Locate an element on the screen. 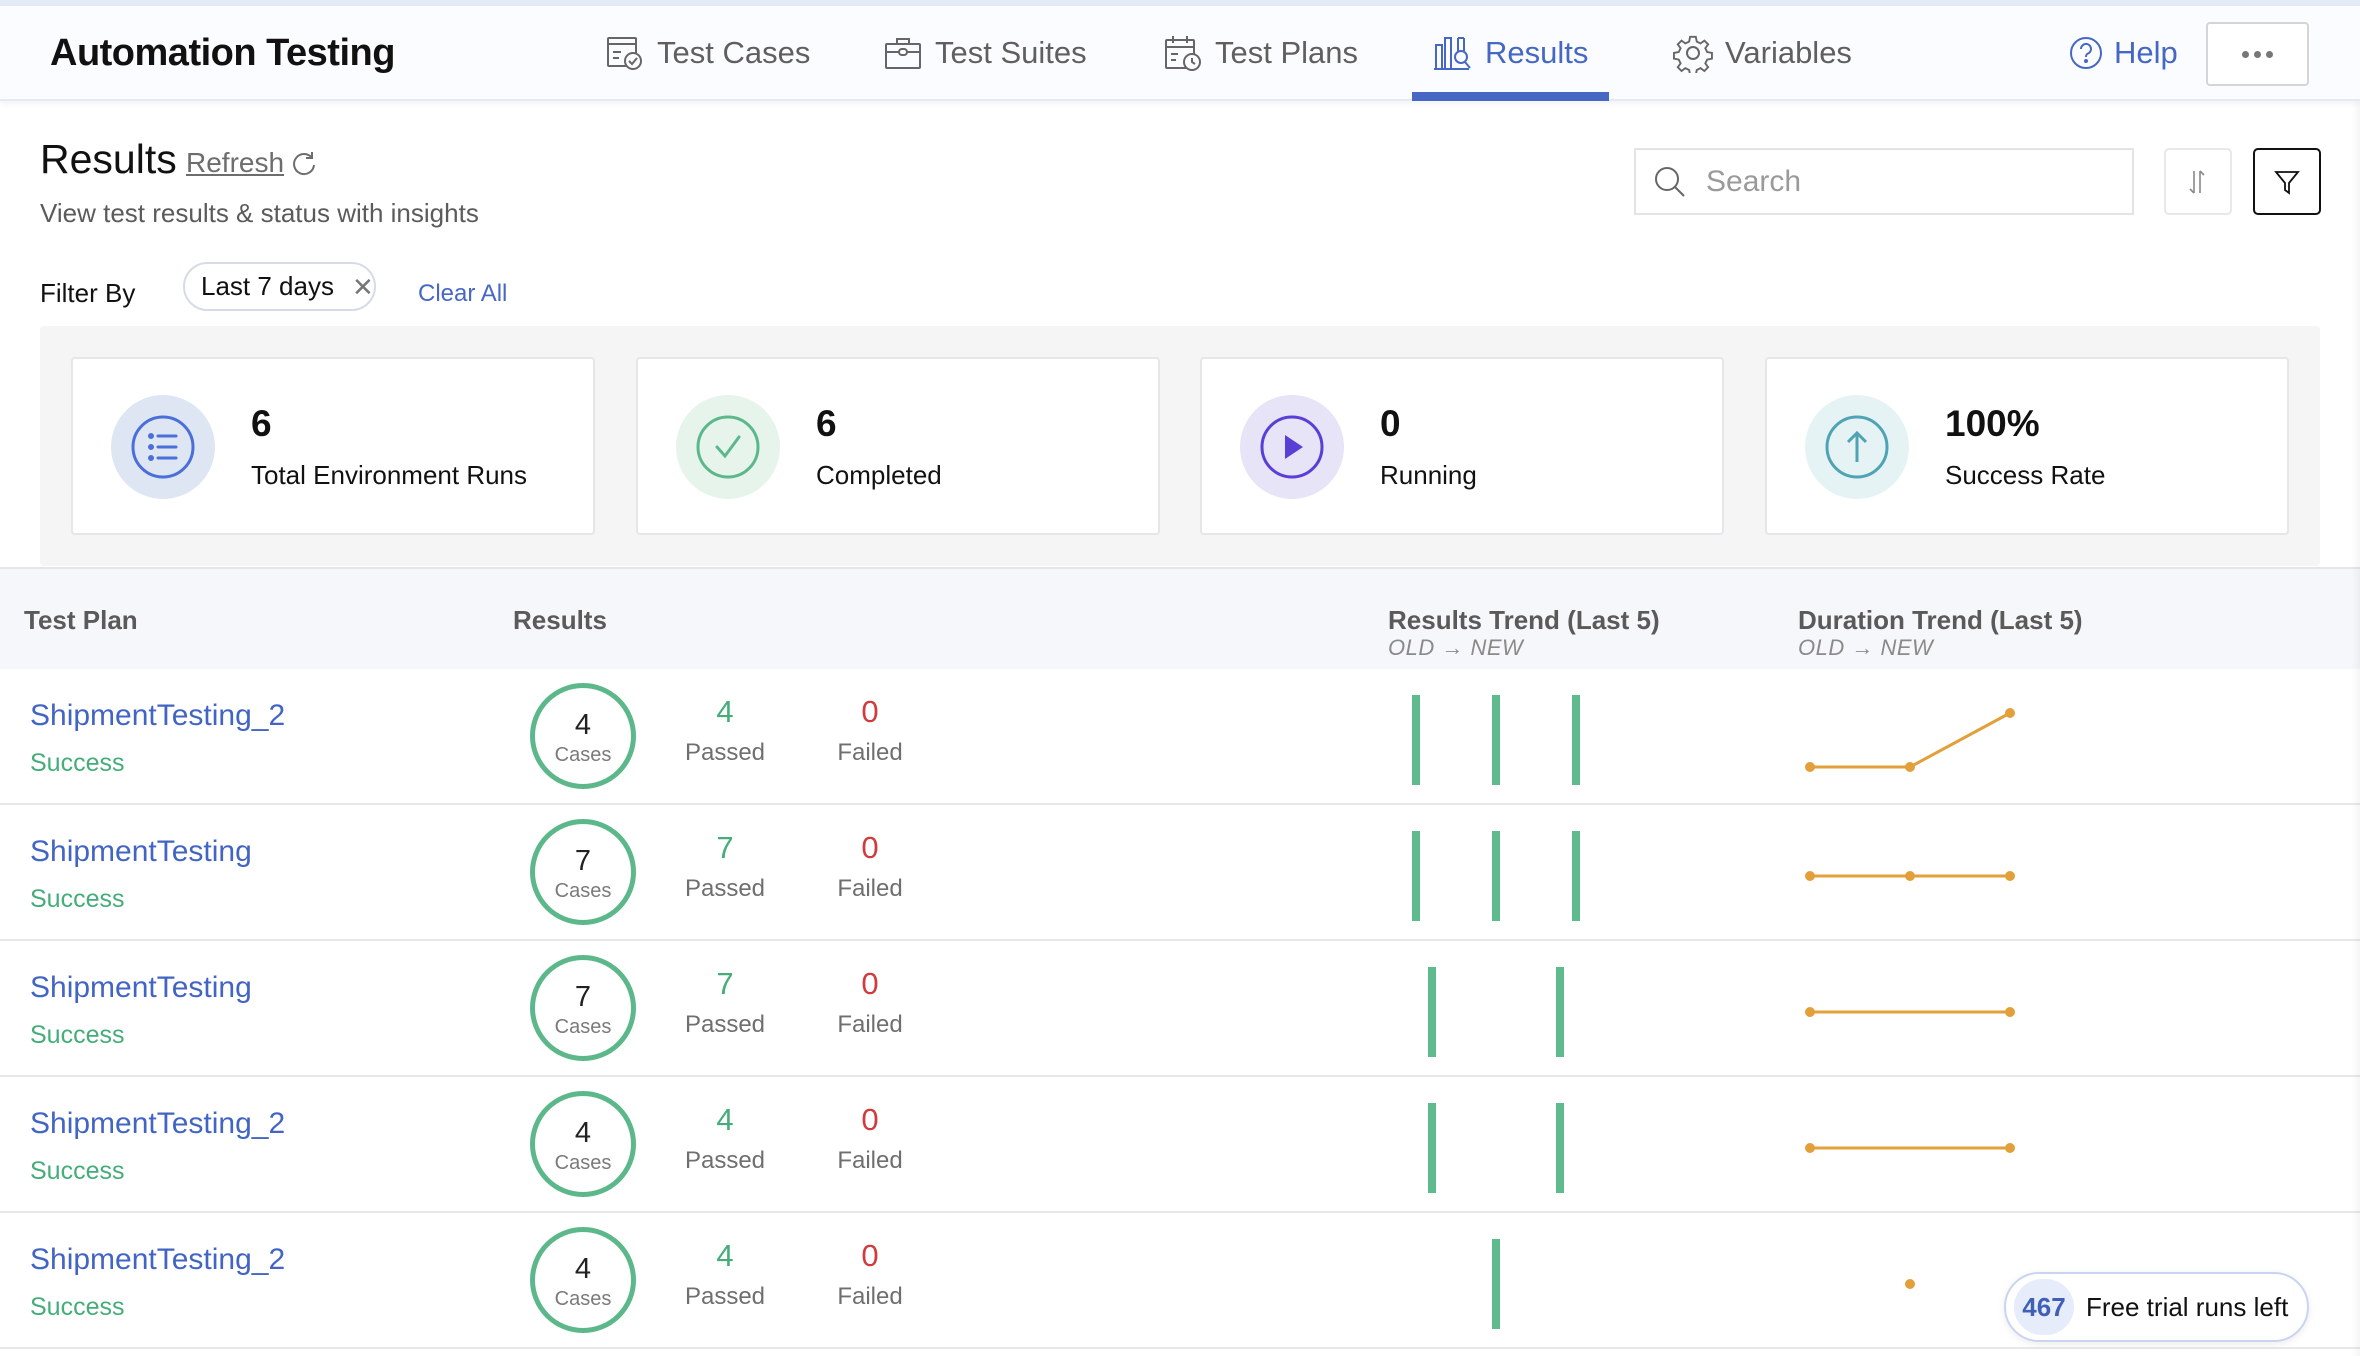  arrow-up-circle-icon is located at coordinates (1857, 447).